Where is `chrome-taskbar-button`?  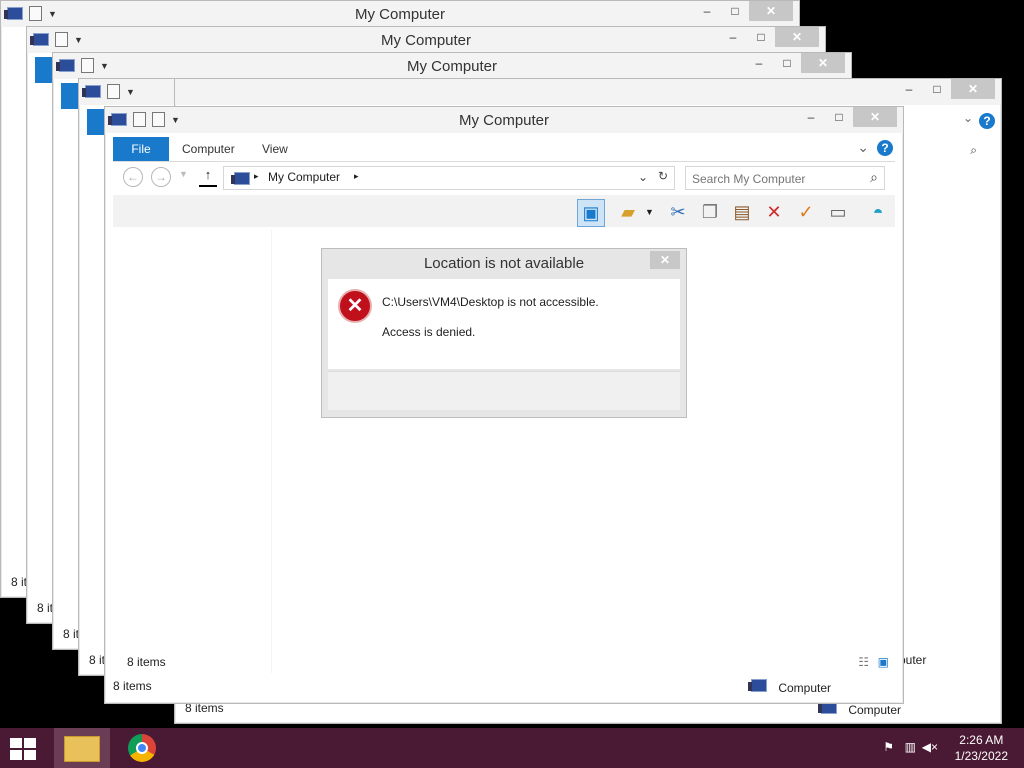
chrome-taskbar-button is located at coordinates (143, 748).